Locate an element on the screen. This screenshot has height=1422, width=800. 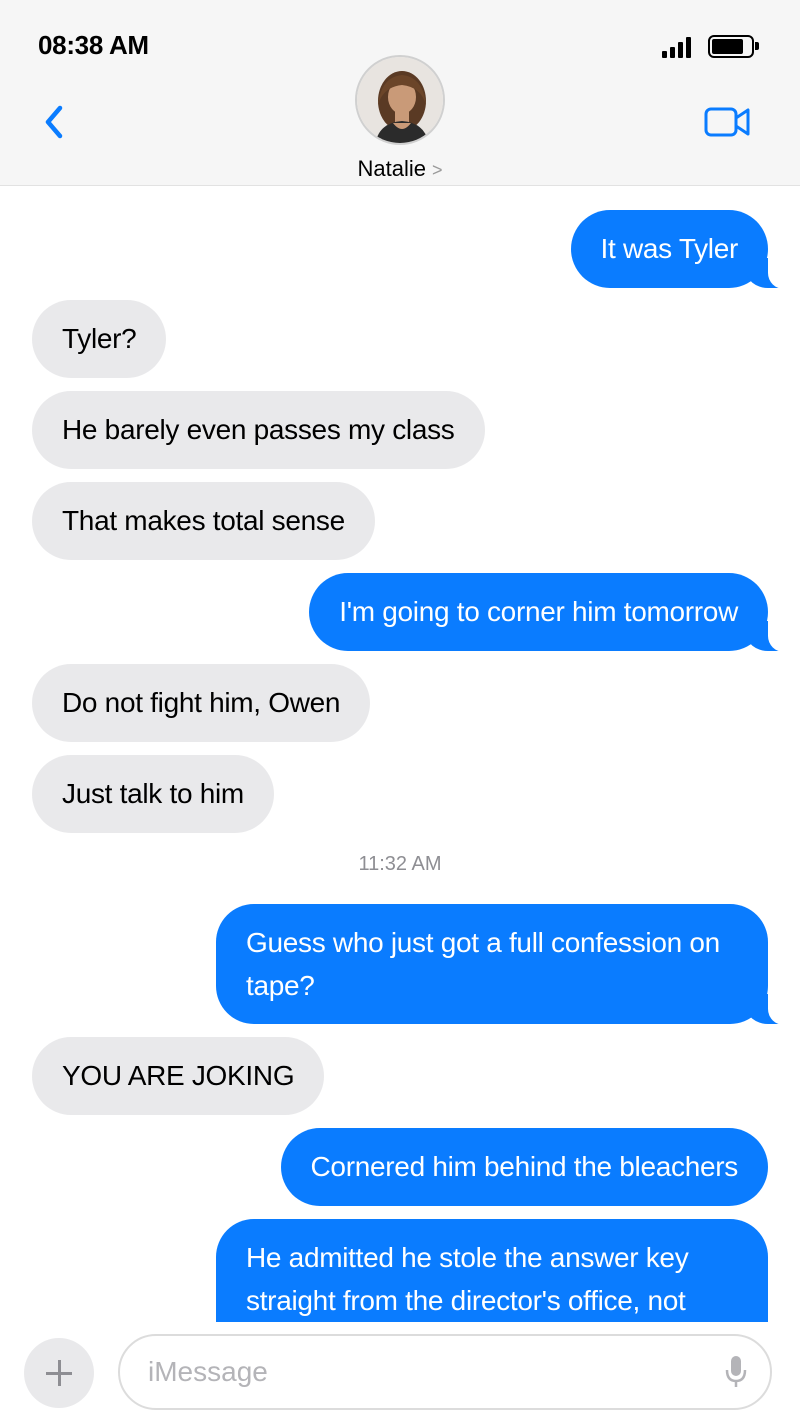
message-text: I'm going to corner him tomorrow is located at coordinates (538, 611).